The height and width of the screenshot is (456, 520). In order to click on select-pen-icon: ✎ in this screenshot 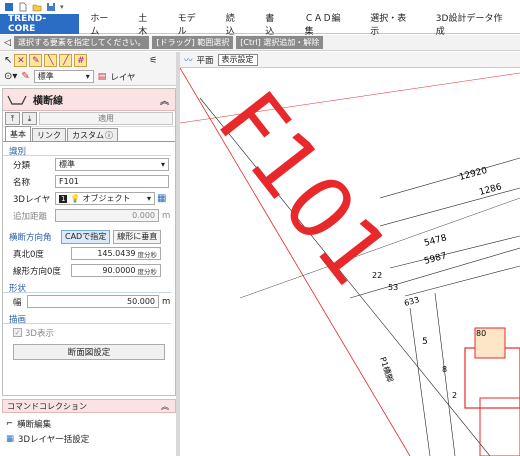, I will do `click(36, 60)`.